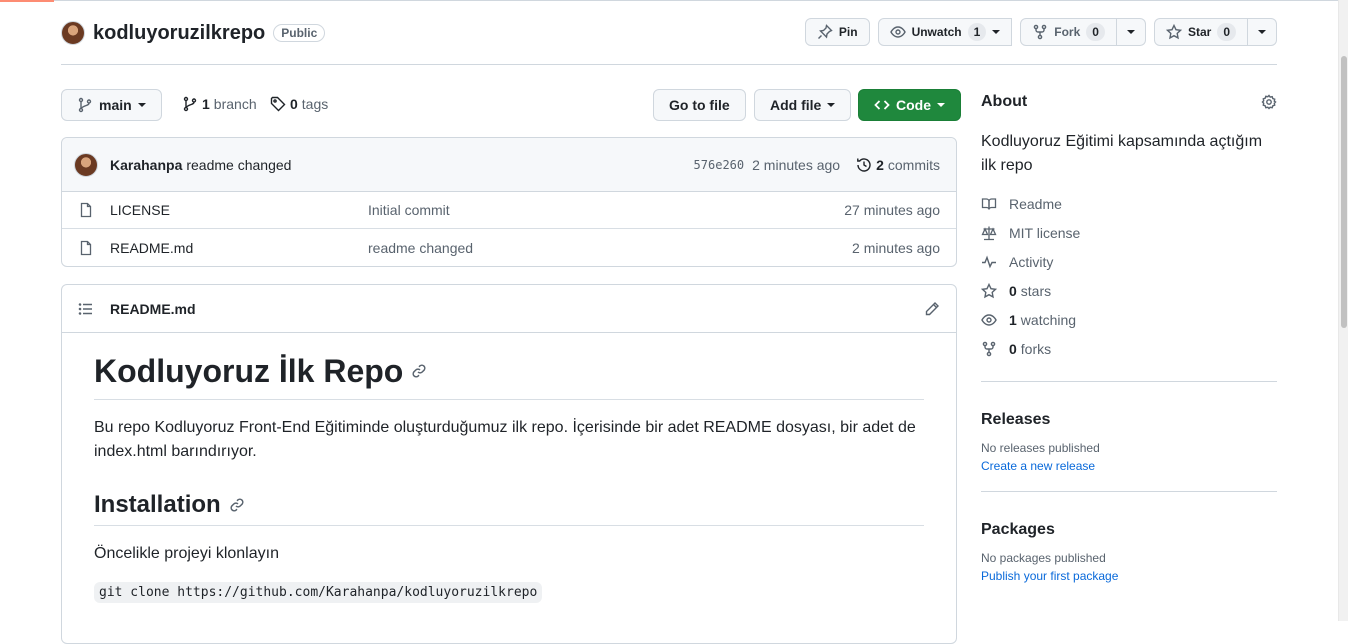  Describe the element at coordinates (1344, 192) in the screenshot. I see `scrollbar-thumb` at that location.